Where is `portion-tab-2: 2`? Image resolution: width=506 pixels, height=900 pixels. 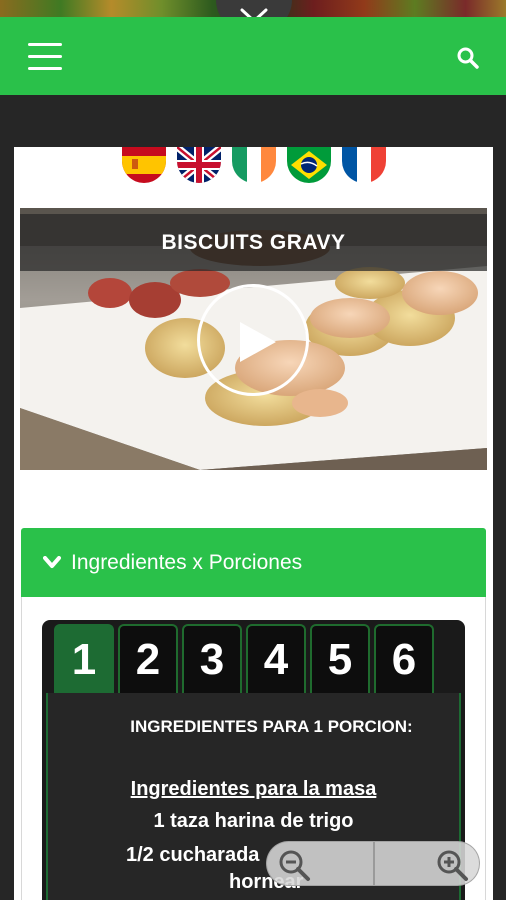 portion-tab-2: 2 is located at coordinates (148, 659).